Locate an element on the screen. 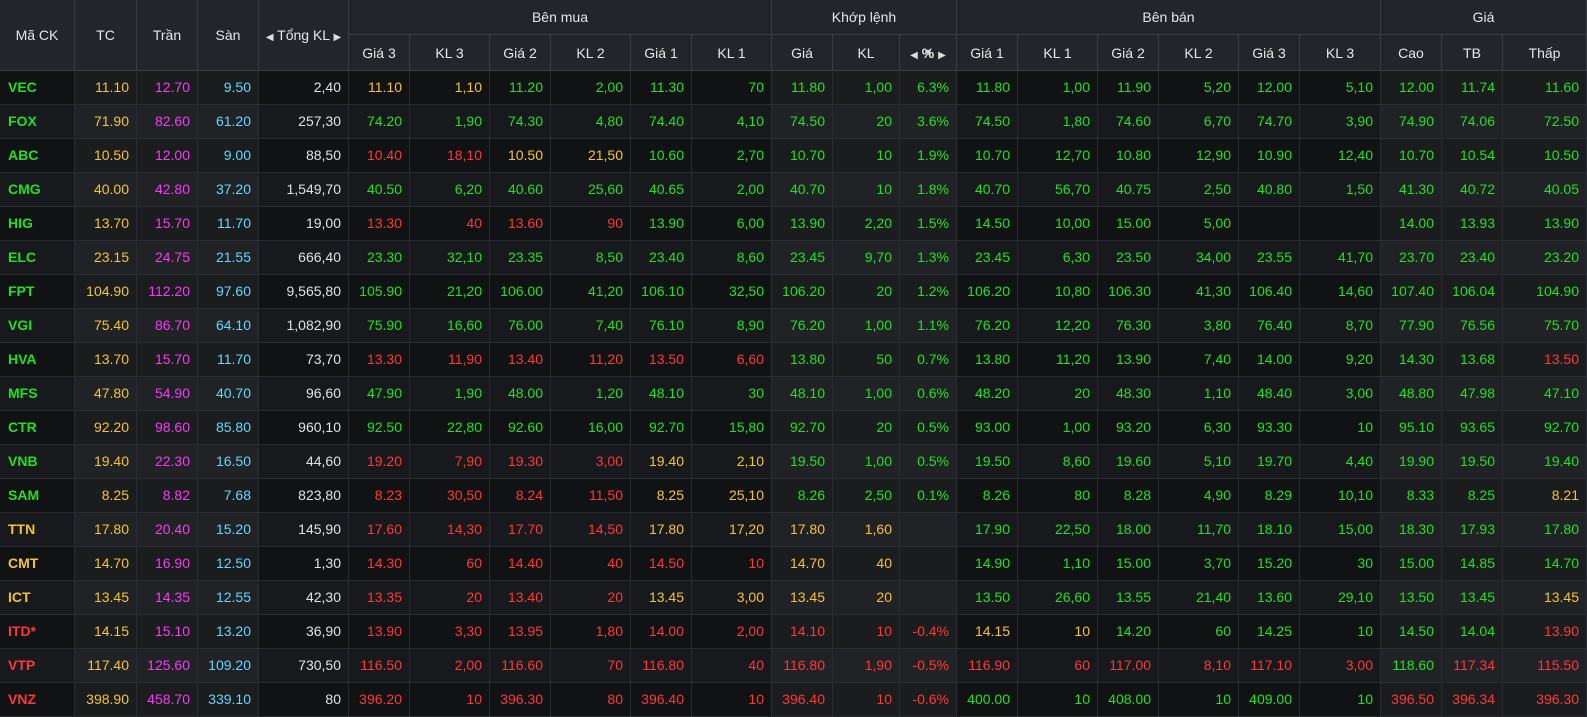 This screenshot has height=717, width=1587. cell-tb: 14.04 is located at coordinates (1472, 631).